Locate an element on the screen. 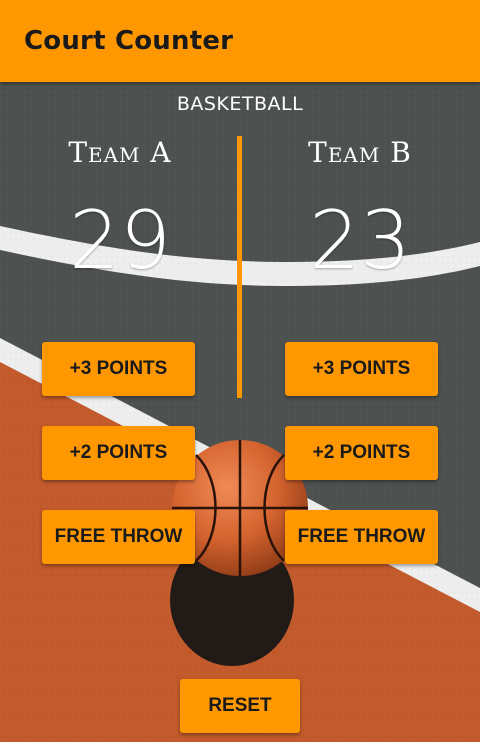 Image resolution: width=480 pixels, height=742 pixels. team-b-free-throw-button: FREE THROW is located at coordinates (361, 537).